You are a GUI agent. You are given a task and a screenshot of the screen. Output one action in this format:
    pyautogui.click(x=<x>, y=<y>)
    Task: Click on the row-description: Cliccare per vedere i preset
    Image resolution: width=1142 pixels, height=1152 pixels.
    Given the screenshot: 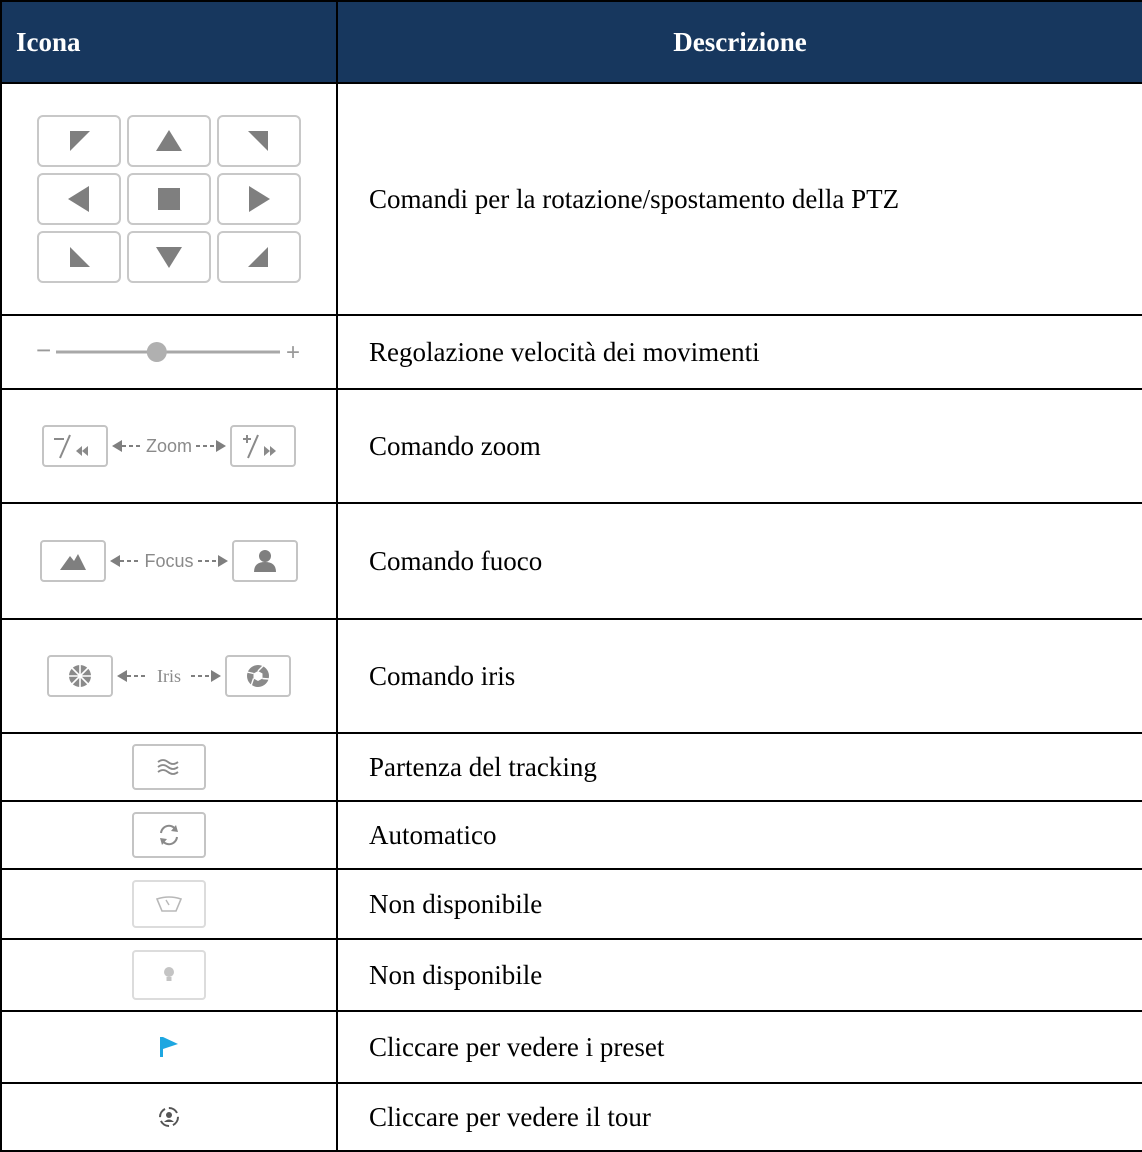 What is the action you would take?
    pyautogui.click(x=739, y=1047)
    